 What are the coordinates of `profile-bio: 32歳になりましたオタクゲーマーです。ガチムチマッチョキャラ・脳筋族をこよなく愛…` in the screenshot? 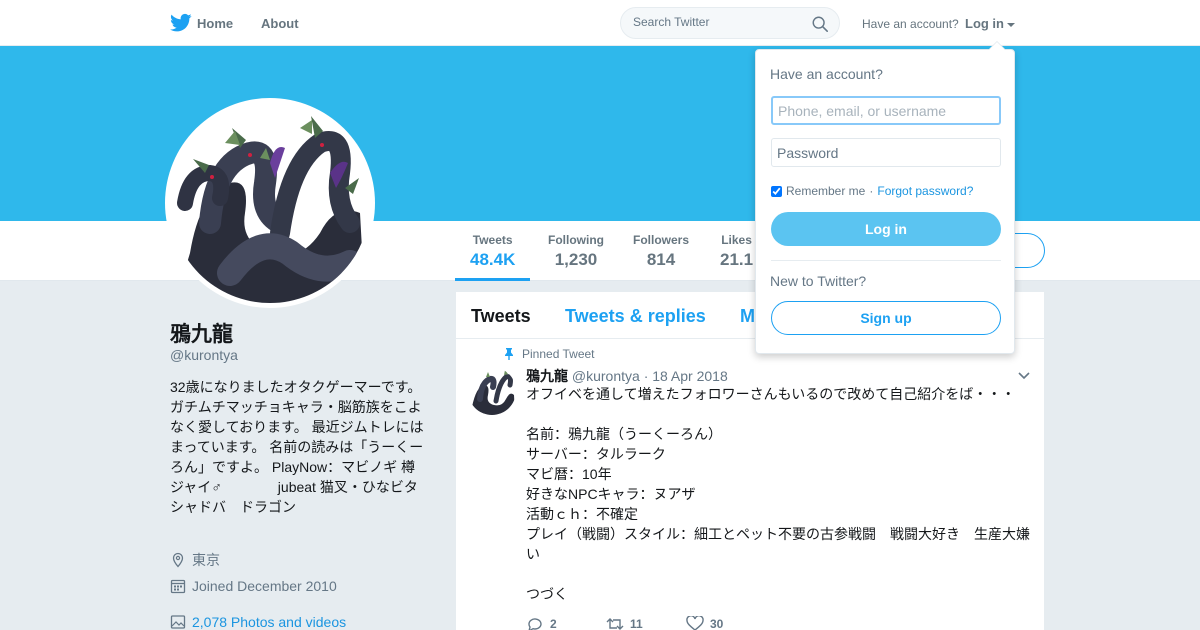 It's located at (322, 447).